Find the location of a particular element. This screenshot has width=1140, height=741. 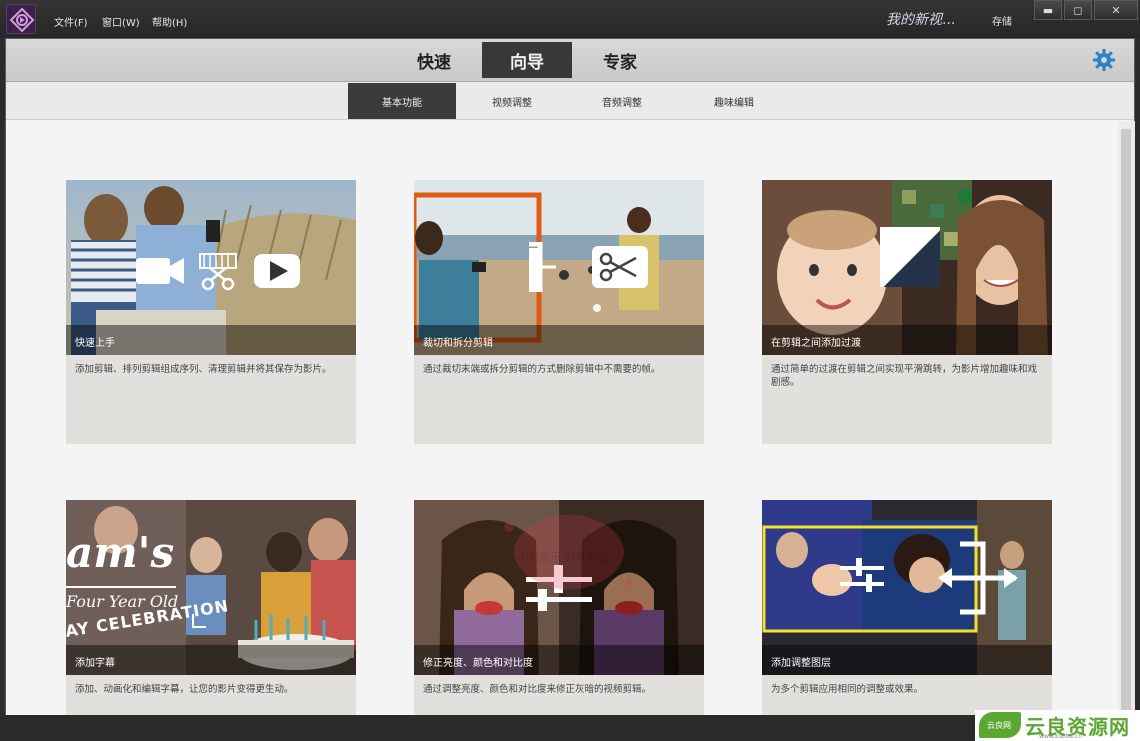

caption-bar: 添加字幕 is located at coordinates (211, 660).